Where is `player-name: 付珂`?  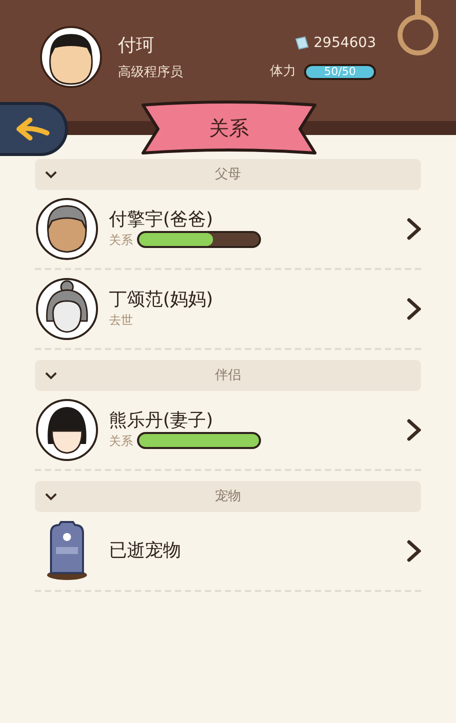 player-name: 付珂 is located at coordinates (136, 46).